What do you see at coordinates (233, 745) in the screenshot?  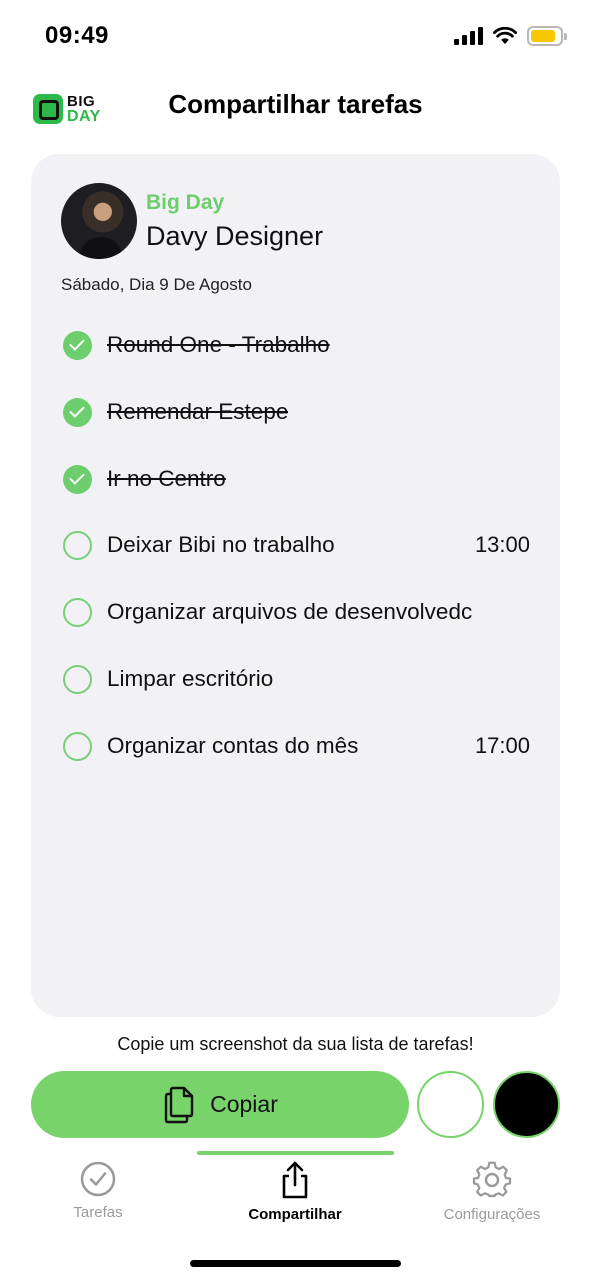 I see `task-label: Organizar contas do mês` at bounding box center [233, 745].